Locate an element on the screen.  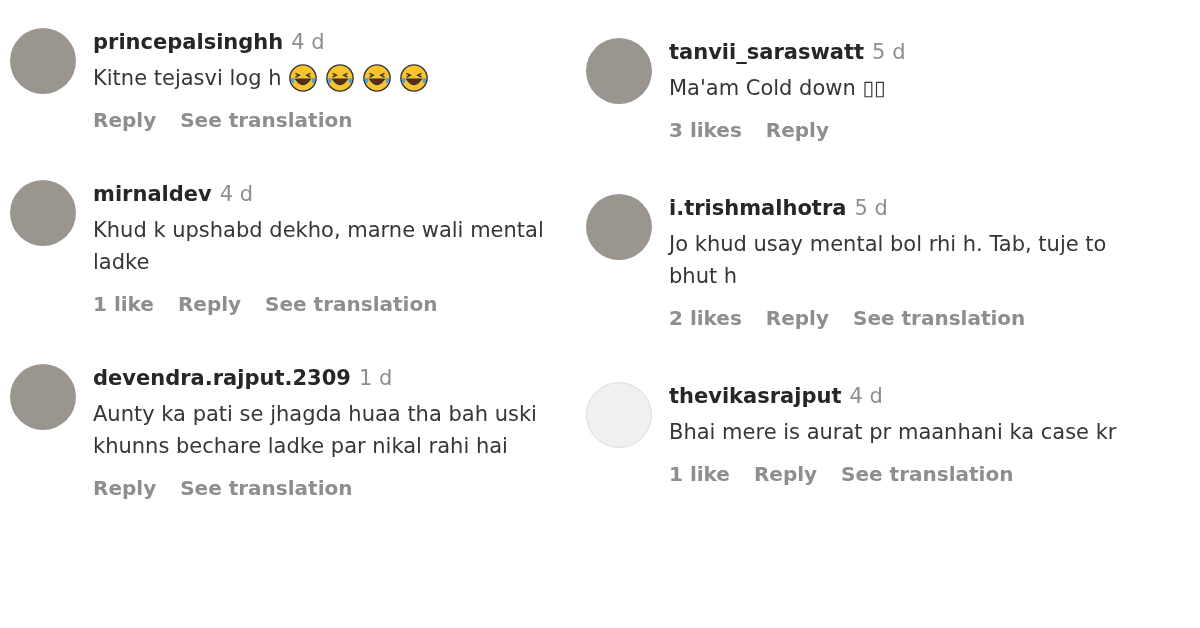
username: i.trishmalhotra is located at coordinates (758, 208).